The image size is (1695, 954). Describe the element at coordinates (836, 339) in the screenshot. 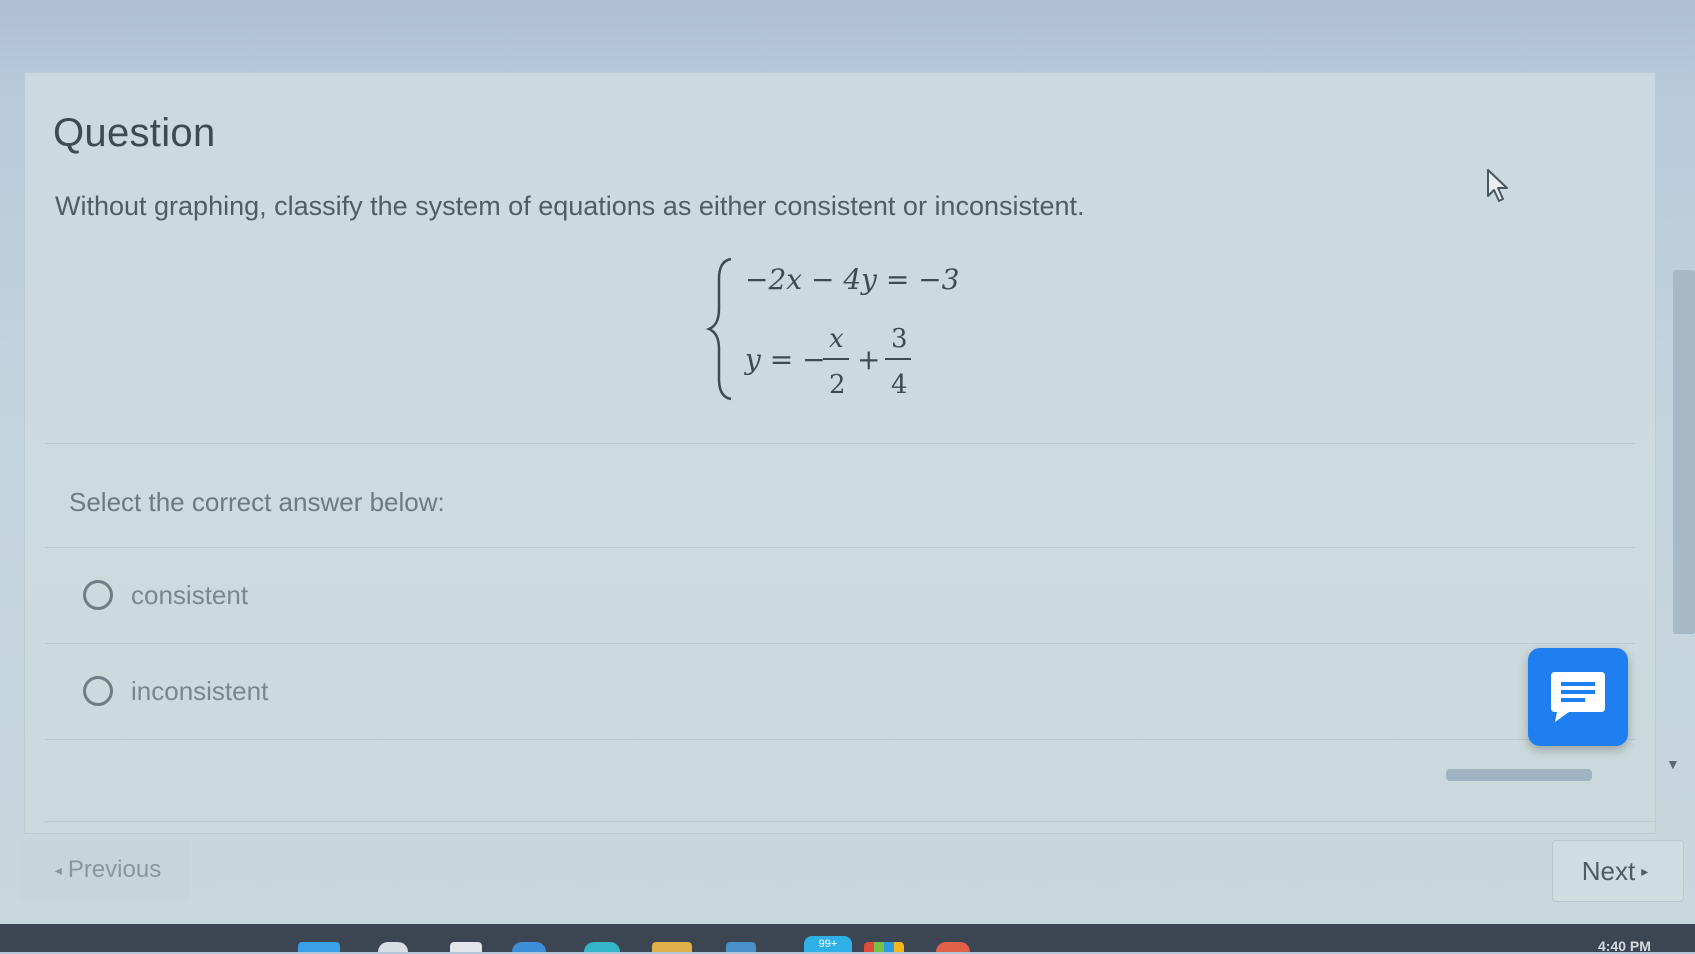

I see `fraction-1-numerator: x` at that location.